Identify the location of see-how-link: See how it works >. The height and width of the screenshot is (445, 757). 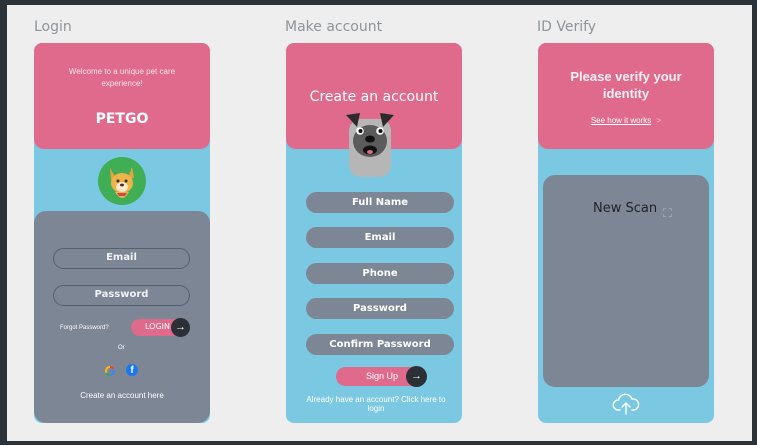
(626, 120).